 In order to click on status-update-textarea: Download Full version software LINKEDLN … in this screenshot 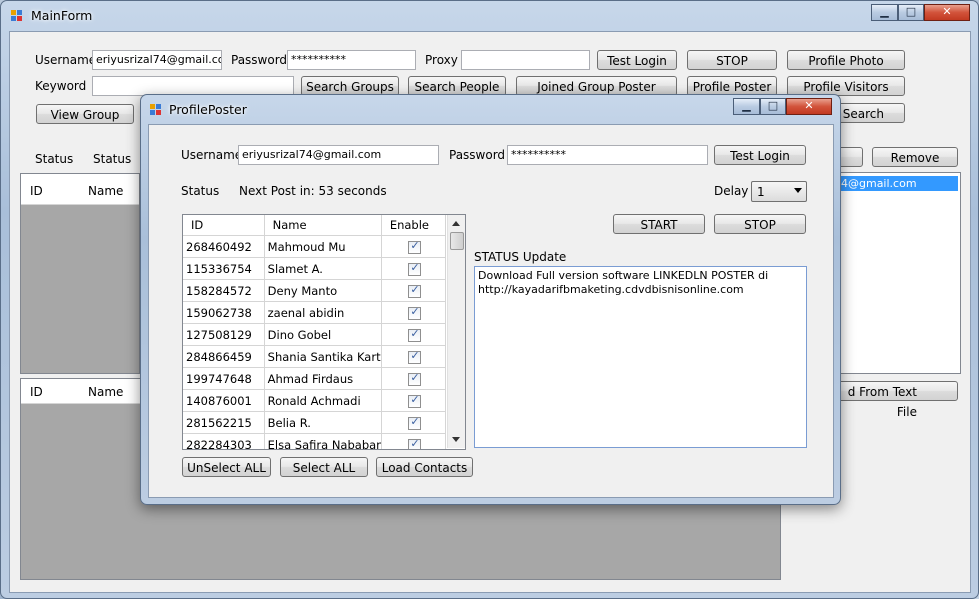, I will do `click(640, 357)`.